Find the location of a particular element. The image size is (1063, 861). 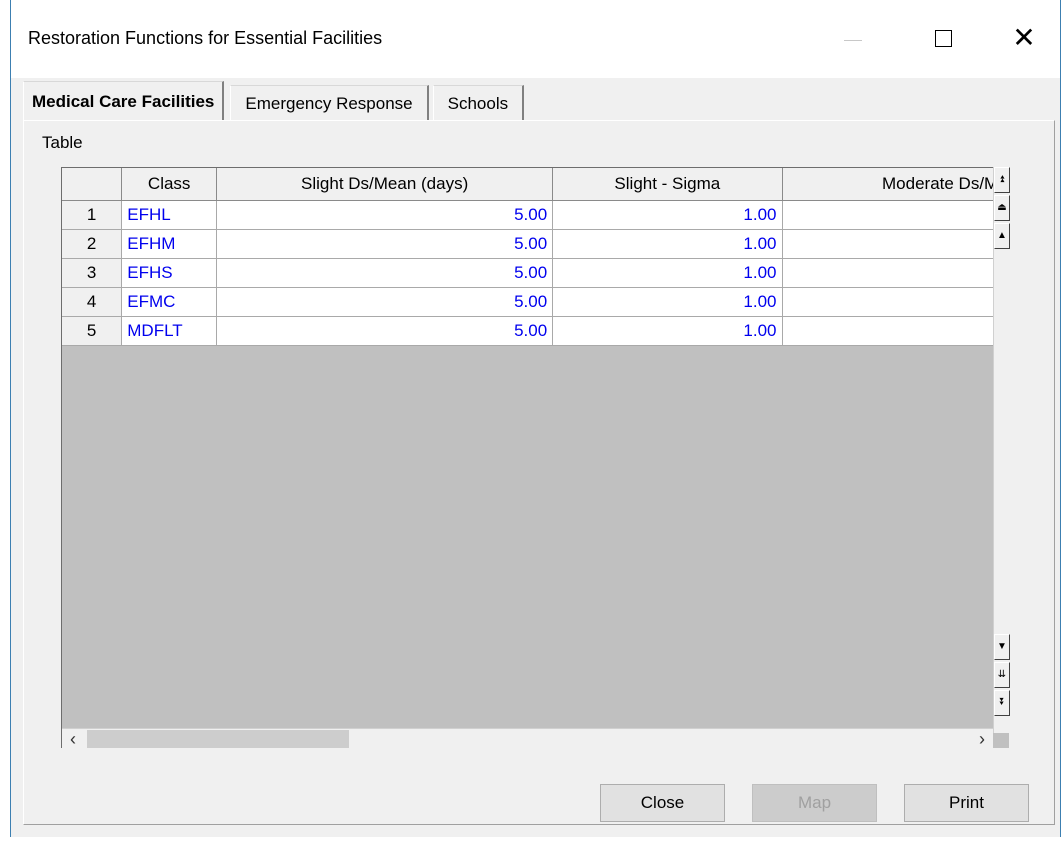

table-row: 5 MDFLT 5.00 1.00 is located at coordinates (535, 331).